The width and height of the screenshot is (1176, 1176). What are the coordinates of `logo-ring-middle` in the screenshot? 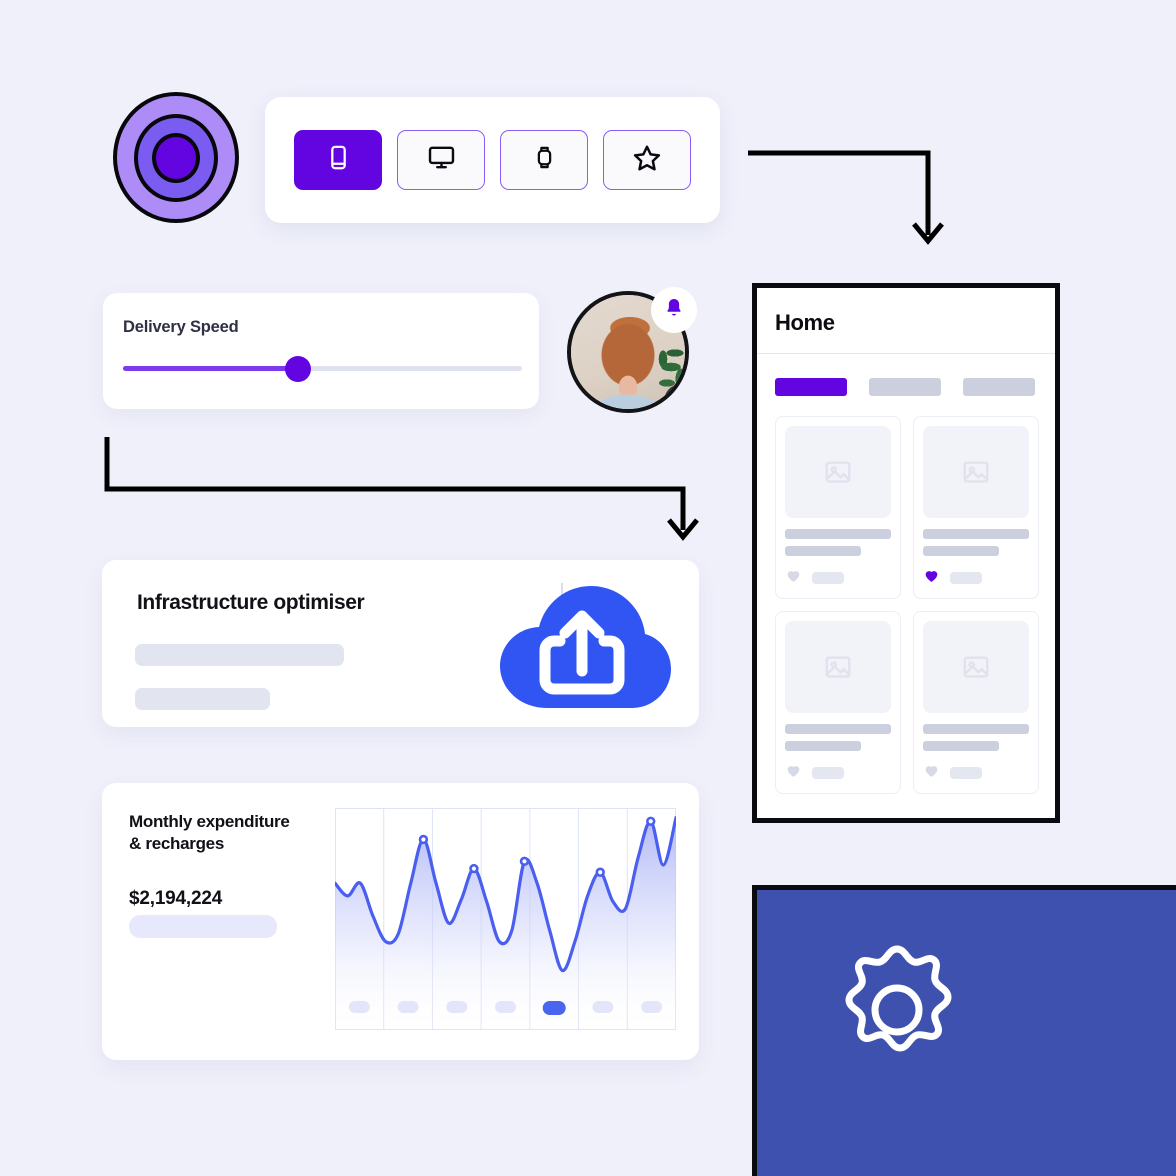 It's located at (176, 157).